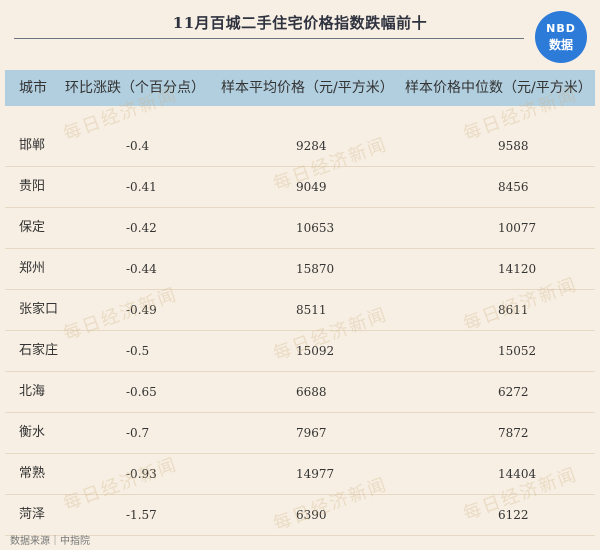 The width and height of the screenshot is (600, 550). I want to click on change-cell: -0.44, so click(141, 269).